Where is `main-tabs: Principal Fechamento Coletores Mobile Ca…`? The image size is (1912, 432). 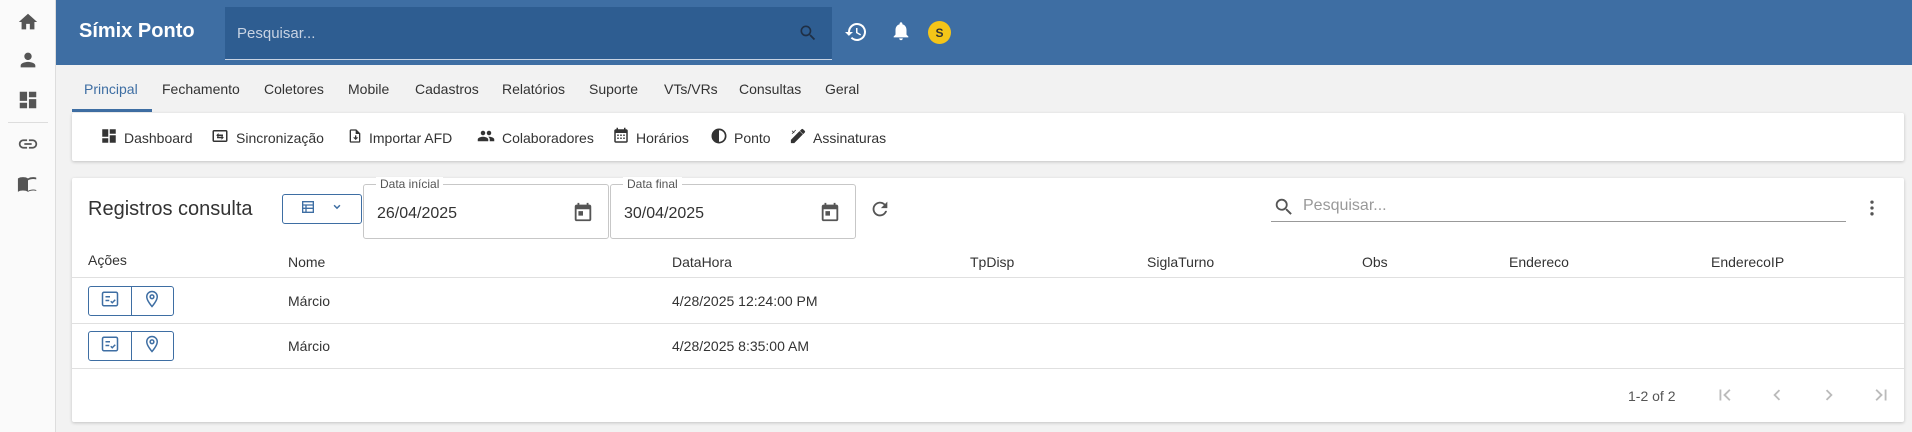
main-tabs: Principal Fechamento Coletores Mobile Ca… is located at coordinates (984, 88).